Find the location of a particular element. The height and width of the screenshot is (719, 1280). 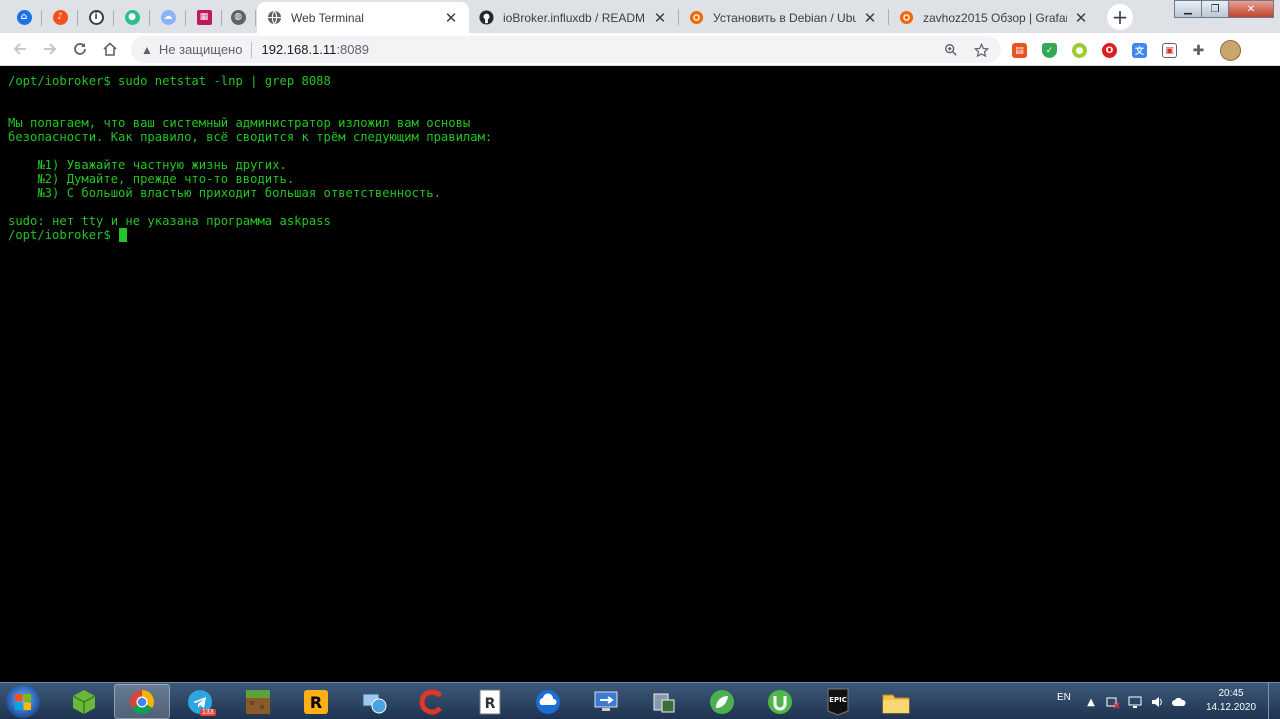

show-desktop-button is located at coordinates (1274, 701).